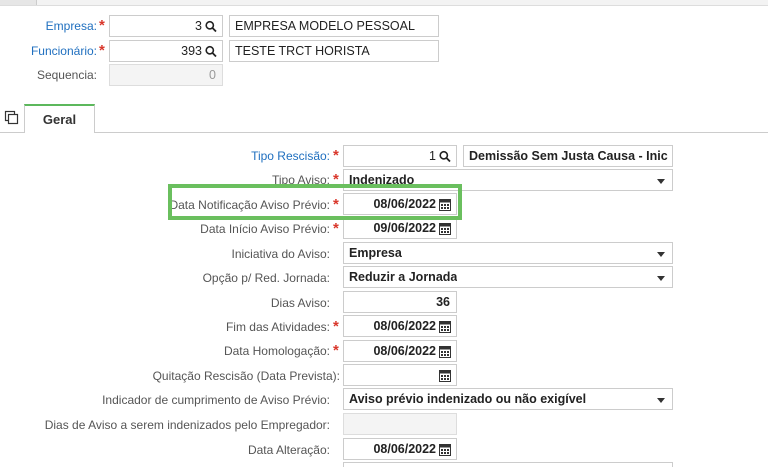 Image resolution: width=768 pixels, height=467 pixels. I want to click on data-alteracao-input: 08/06/2022, so click(400, 449).